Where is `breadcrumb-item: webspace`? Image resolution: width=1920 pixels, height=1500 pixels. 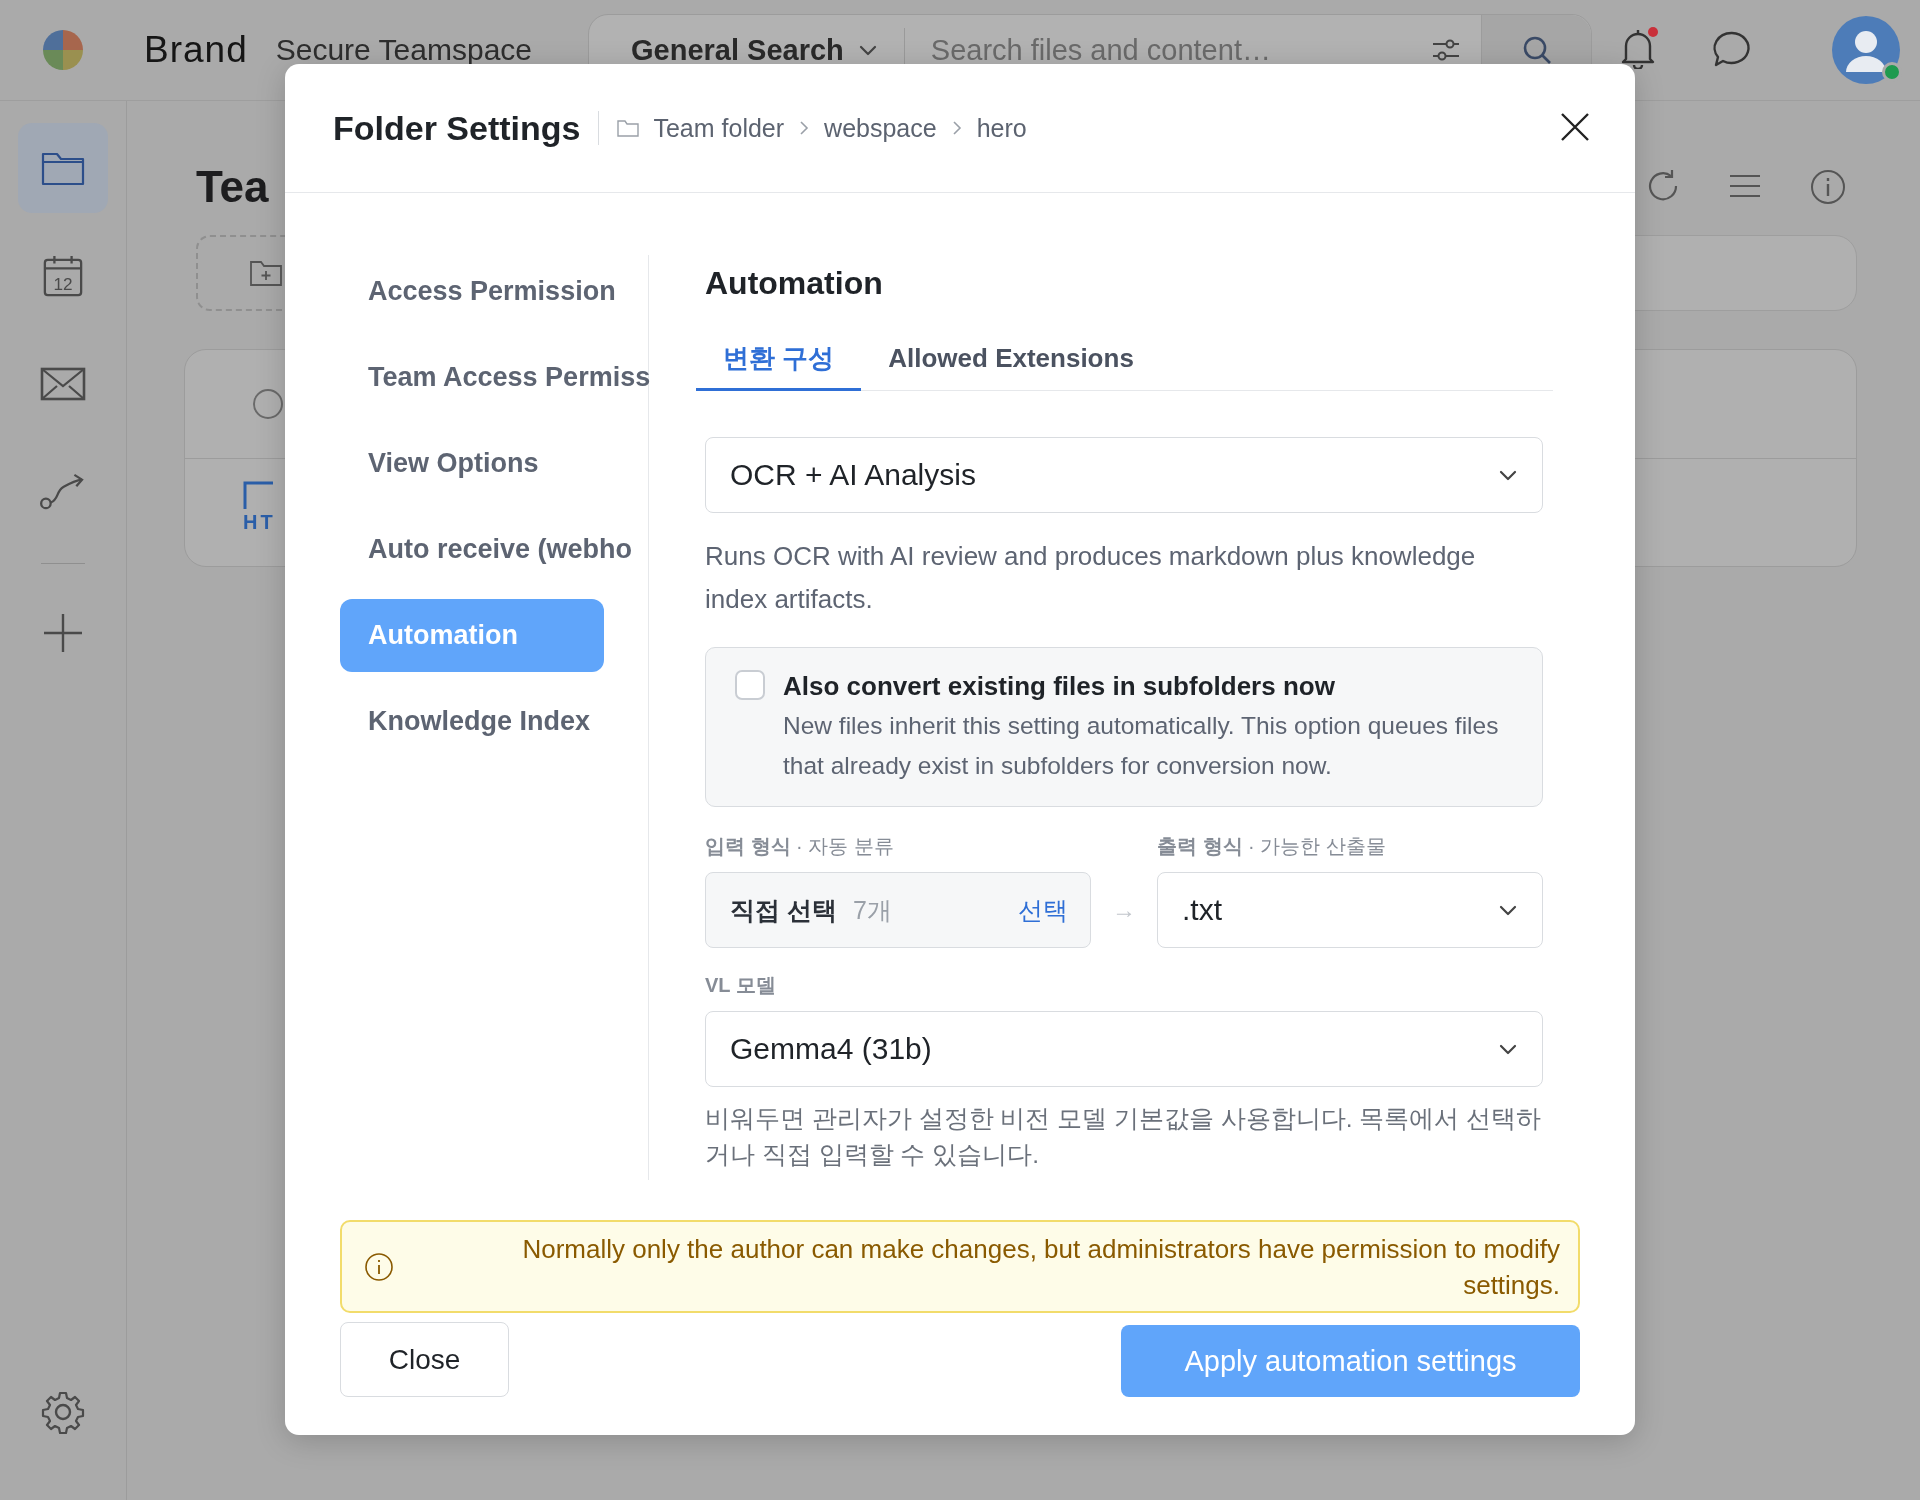
breadcrumb-item: webspace is located at coordinates (880, 128).